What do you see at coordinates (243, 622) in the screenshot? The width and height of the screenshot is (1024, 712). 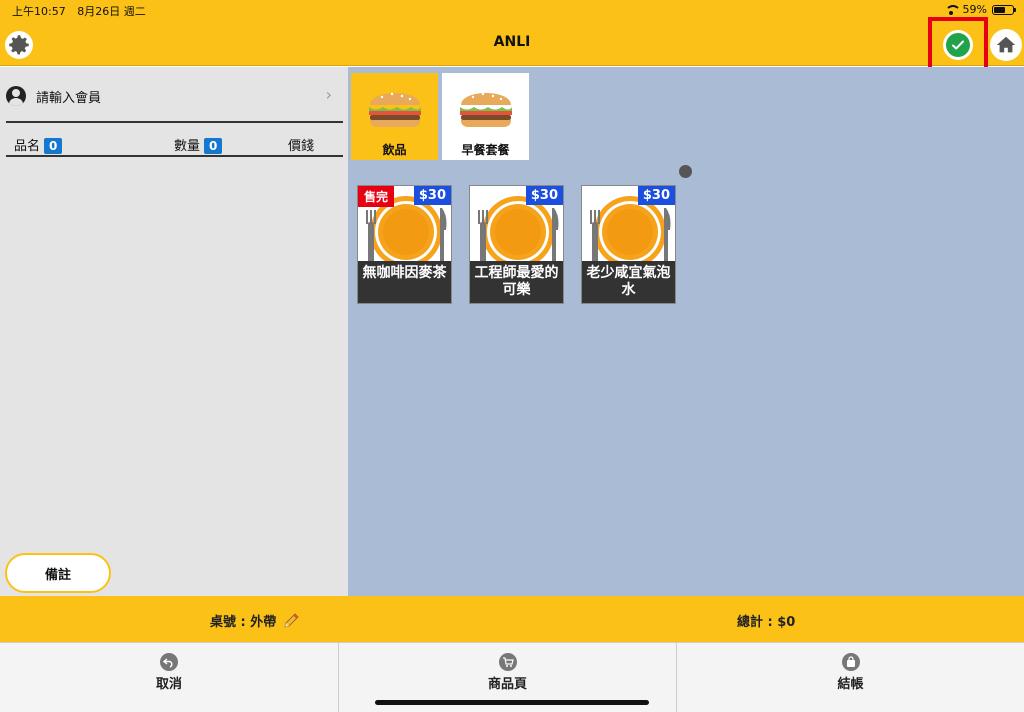 I see `table-label: 桌號 : 外帶` at bounding box center [243, 622].